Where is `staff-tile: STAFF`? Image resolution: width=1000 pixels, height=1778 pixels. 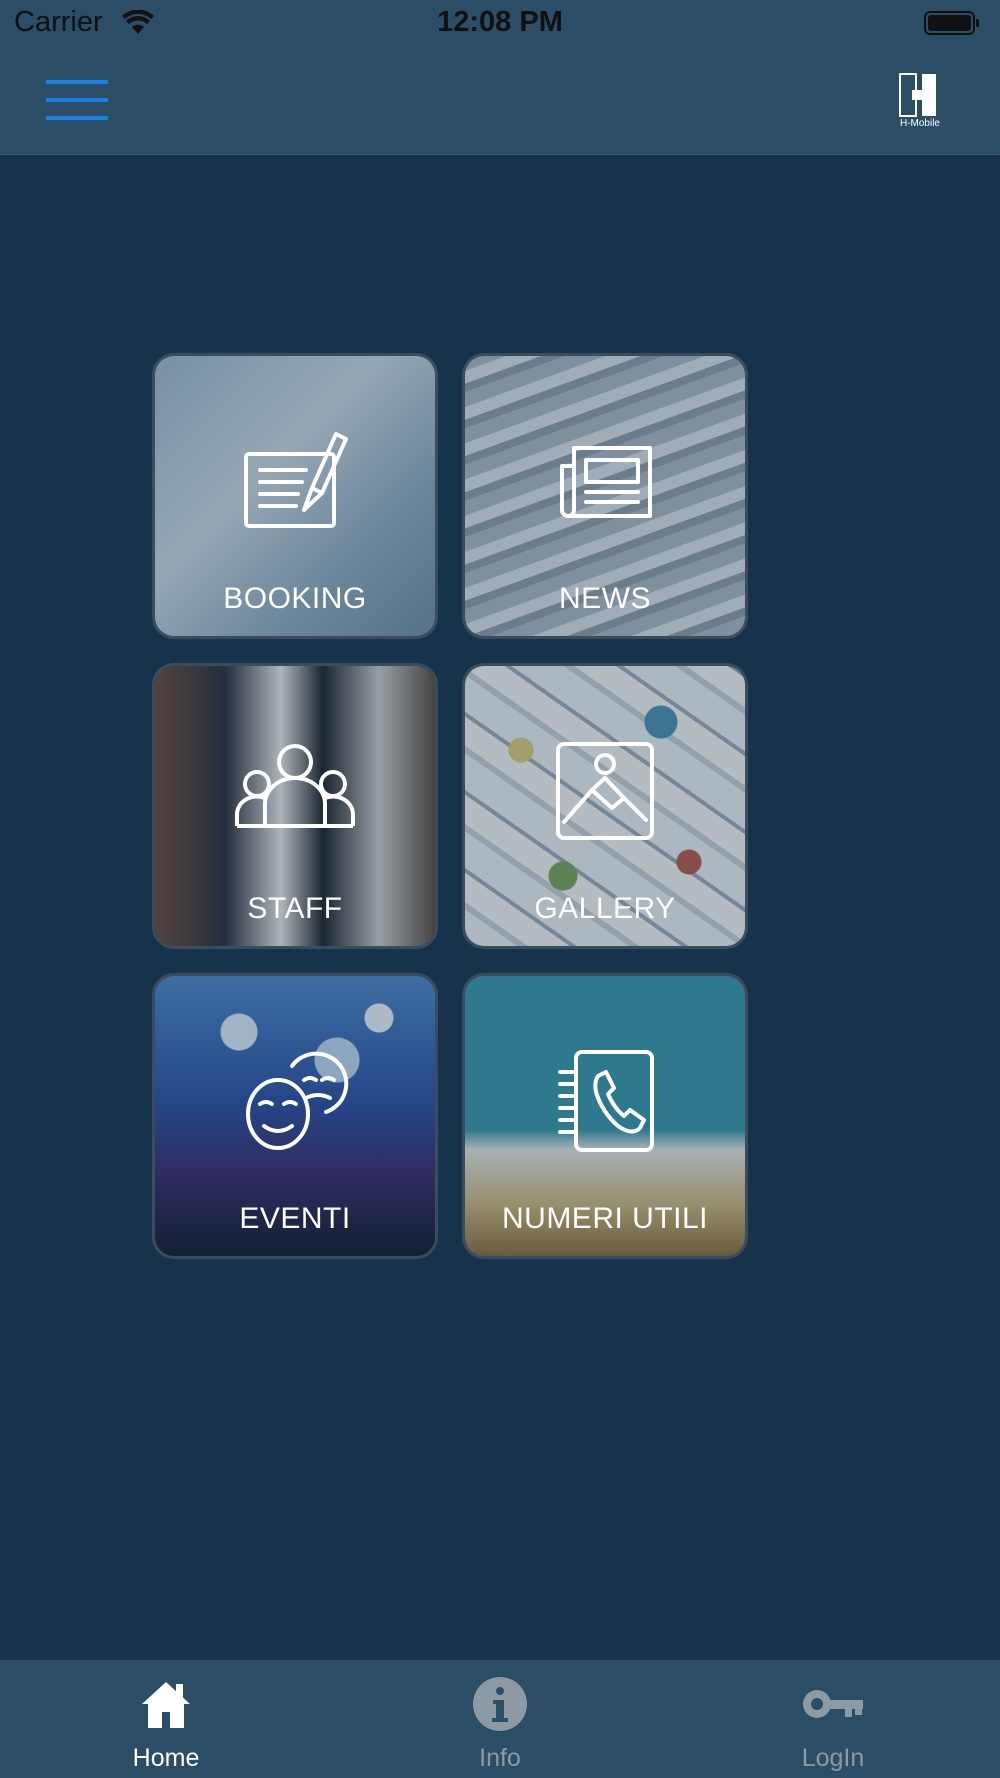
staff-tile: STAFF is located at coordinates (295, 806).